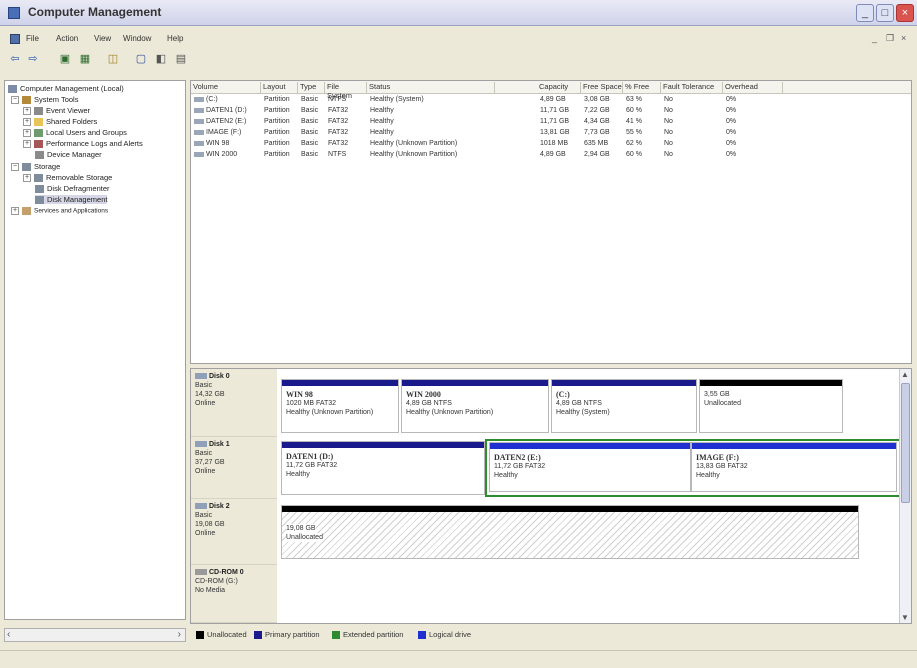 Image resolution: width=917 pixels, height=668 pixels. I want to click on tree-item-defragmenter: Disk Defragmenter, so click(72, 189).